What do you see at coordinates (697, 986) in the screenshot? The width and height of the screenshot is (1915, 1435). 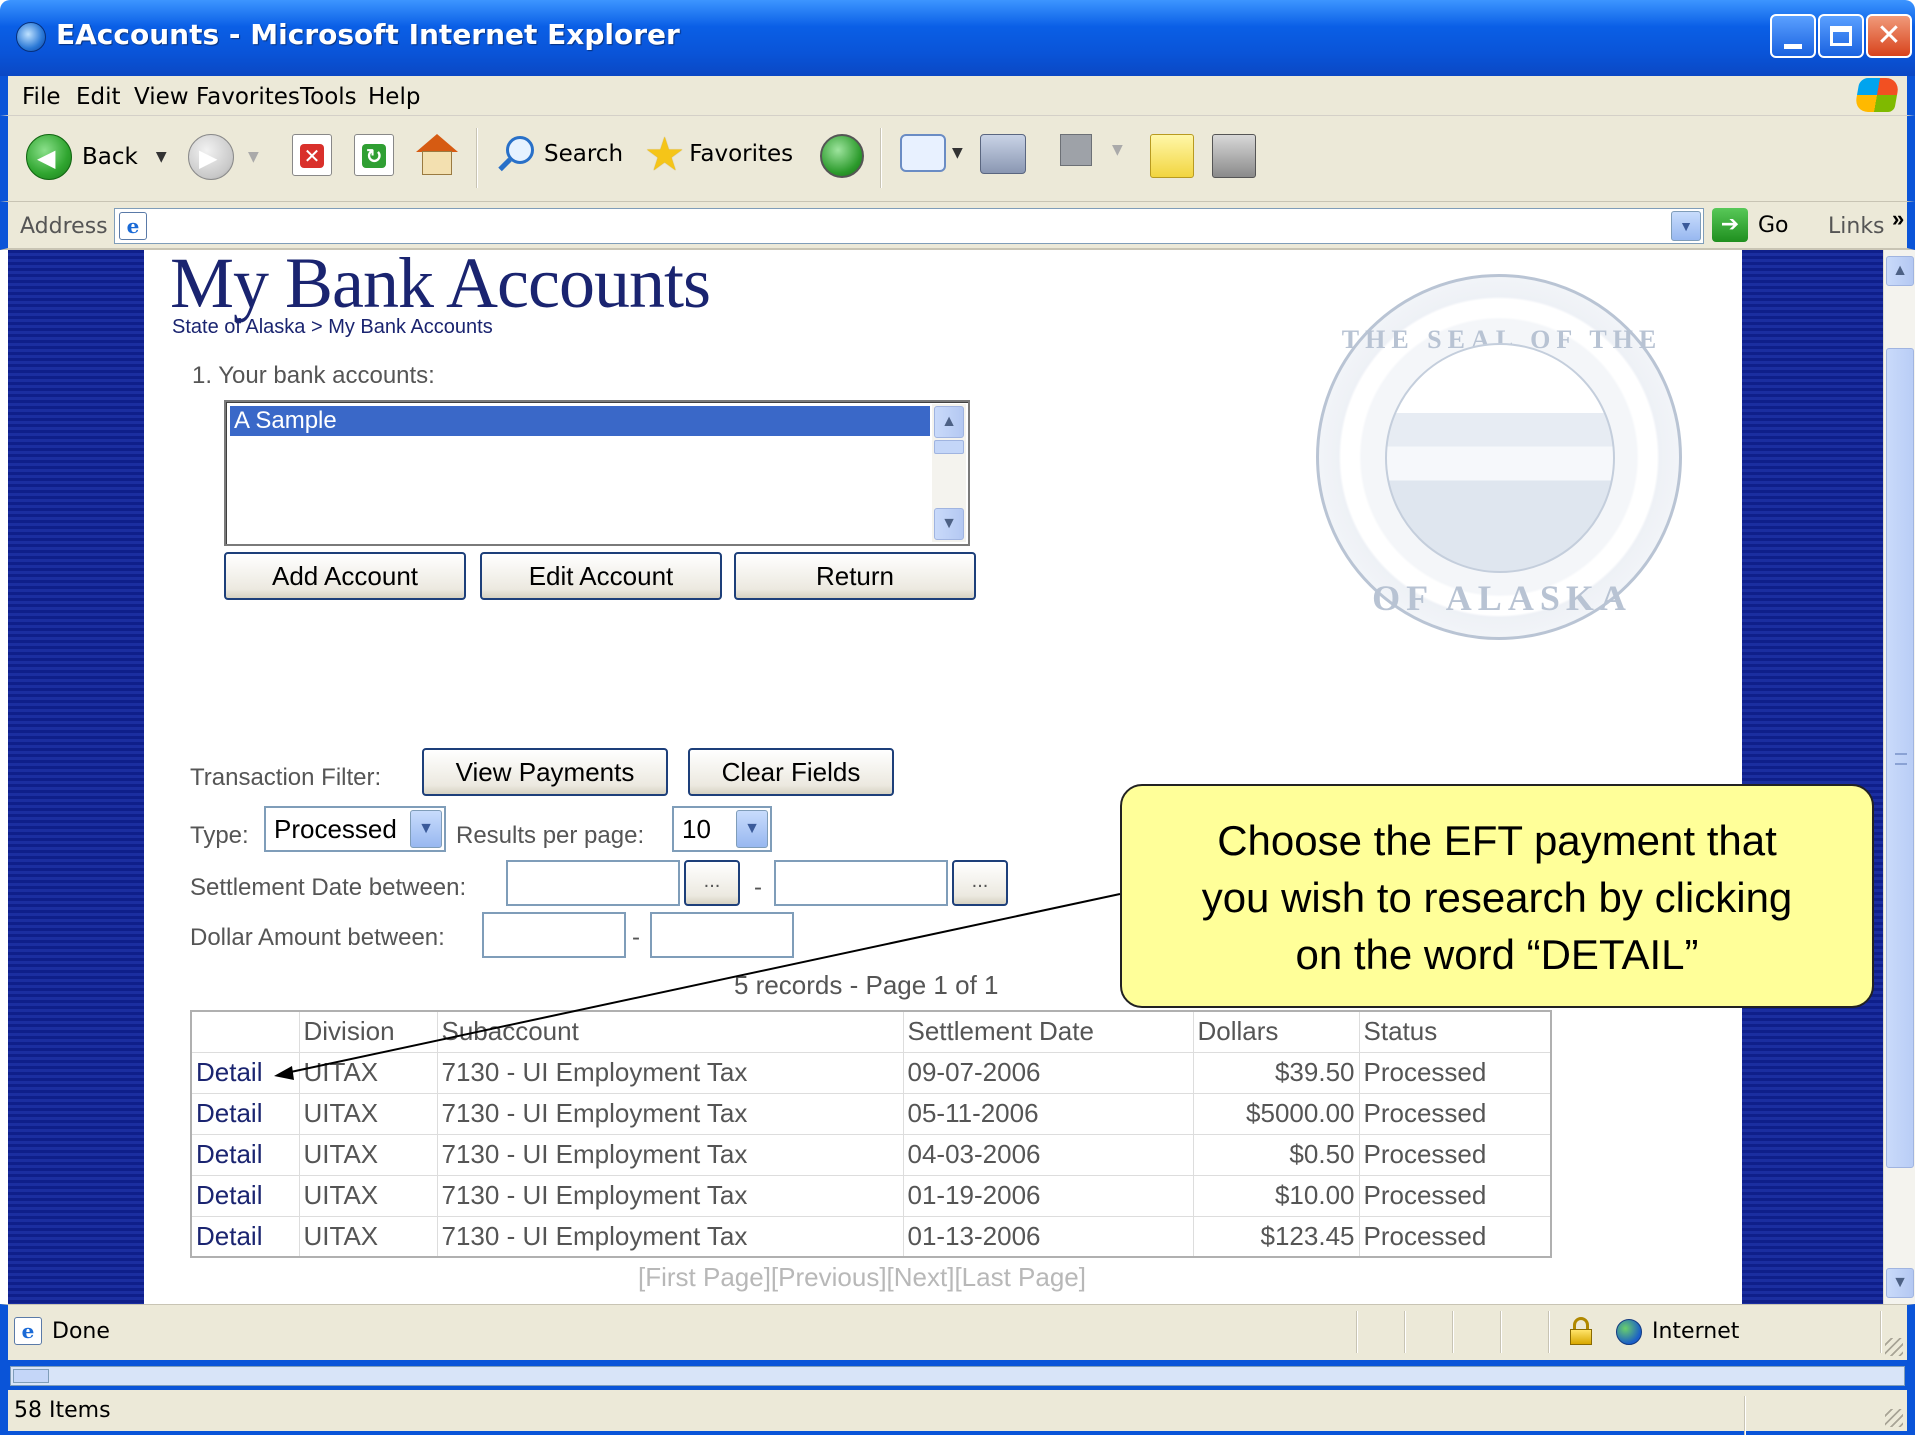 I see `callout-pointer-arrow` at bounding box center [697, 986].